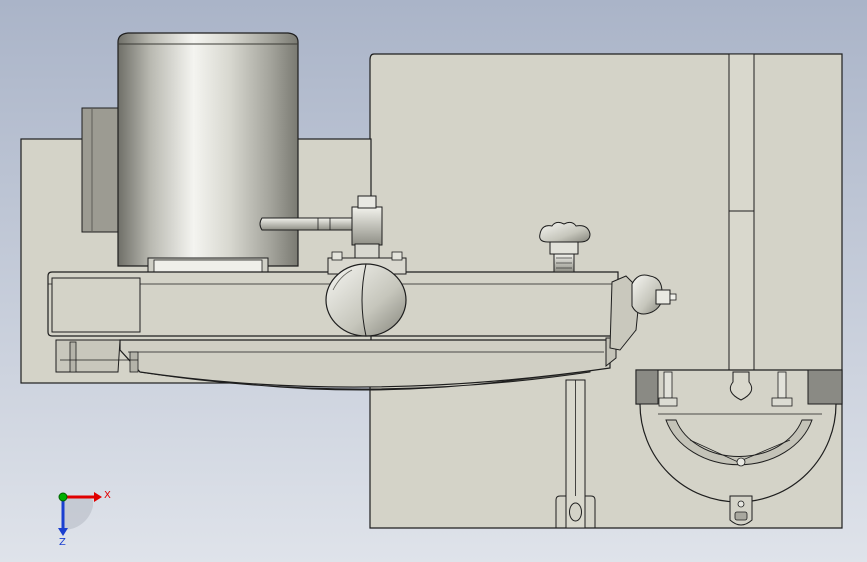 The image size is (867, 562). What do you see at coordinates (107, 495) in the screenshot?
I see `x-axis-label: X` at bounding box center [107, 495].